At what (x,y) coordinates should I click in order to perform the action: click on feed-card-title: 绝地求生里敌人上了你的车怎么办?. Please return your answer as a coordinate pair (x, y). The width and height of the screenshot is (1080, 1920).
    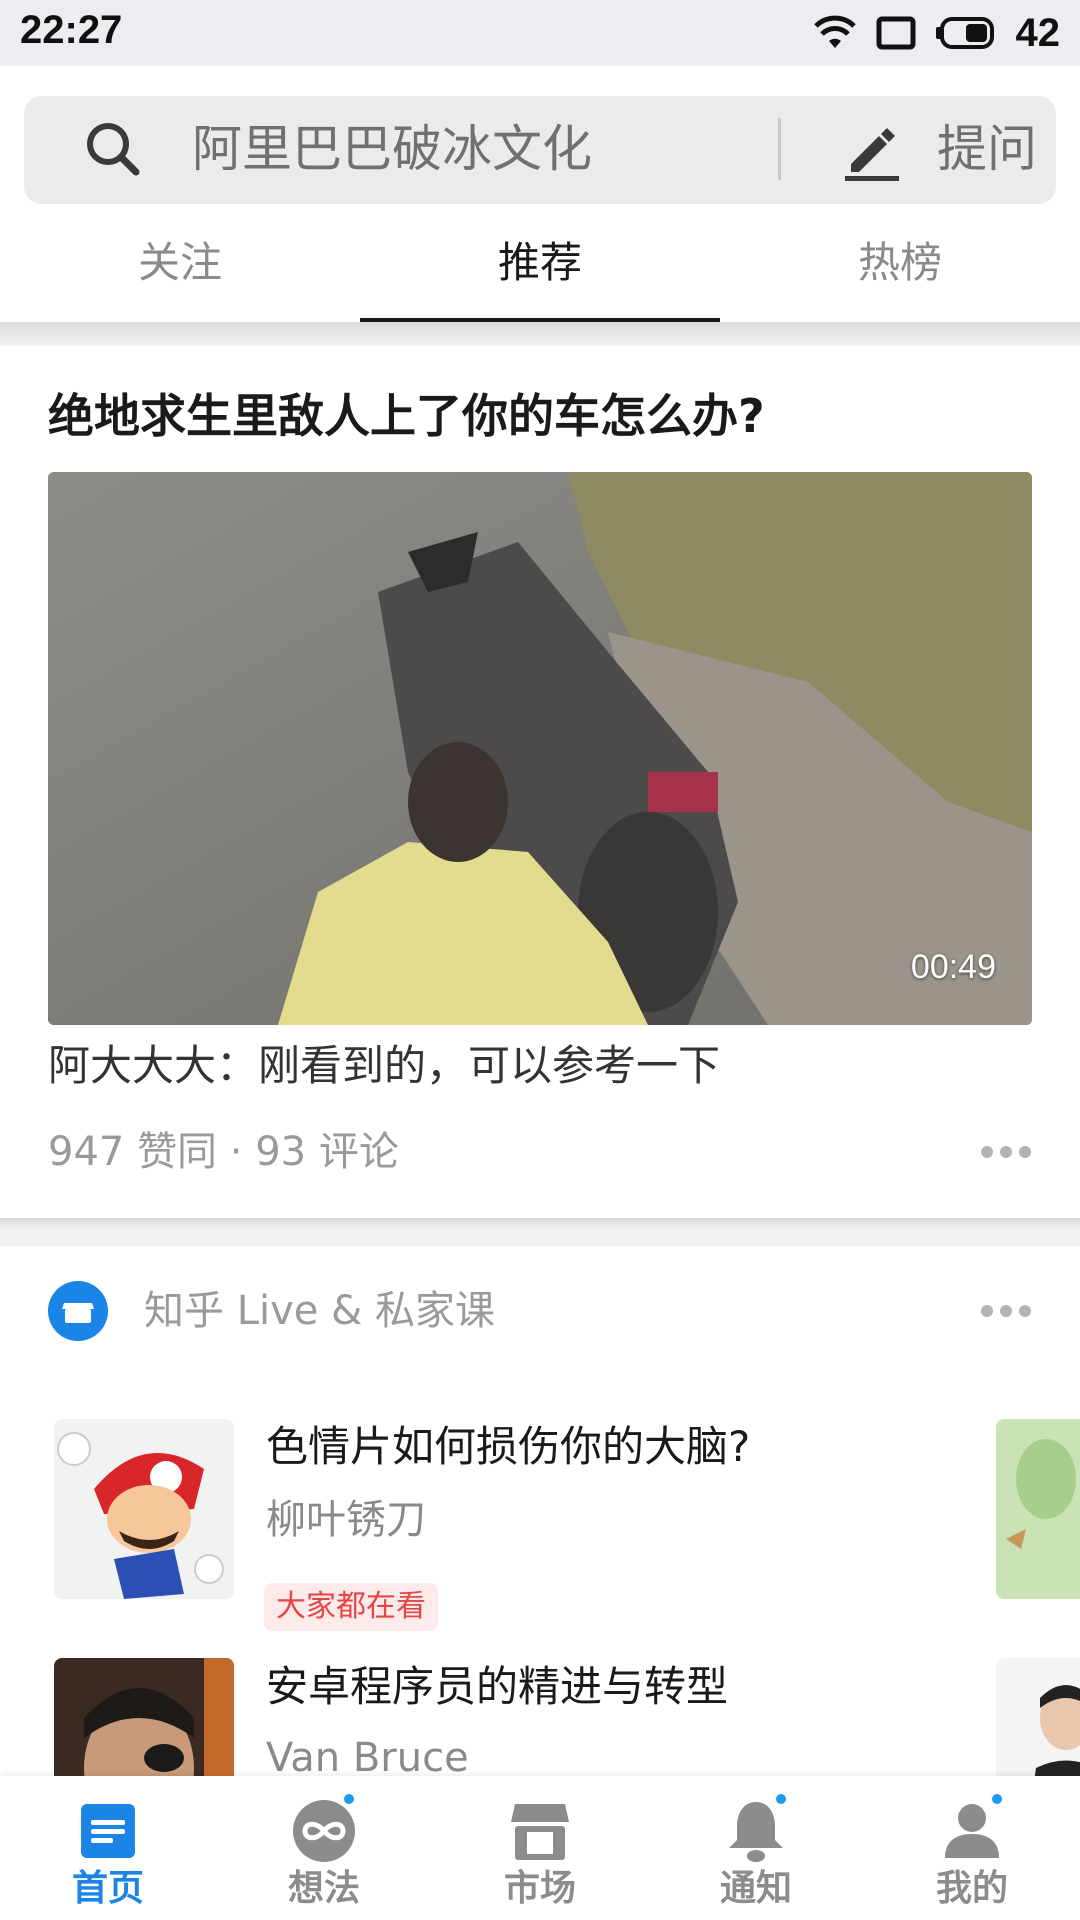
    Looking at the image, I should click on (406, 416).